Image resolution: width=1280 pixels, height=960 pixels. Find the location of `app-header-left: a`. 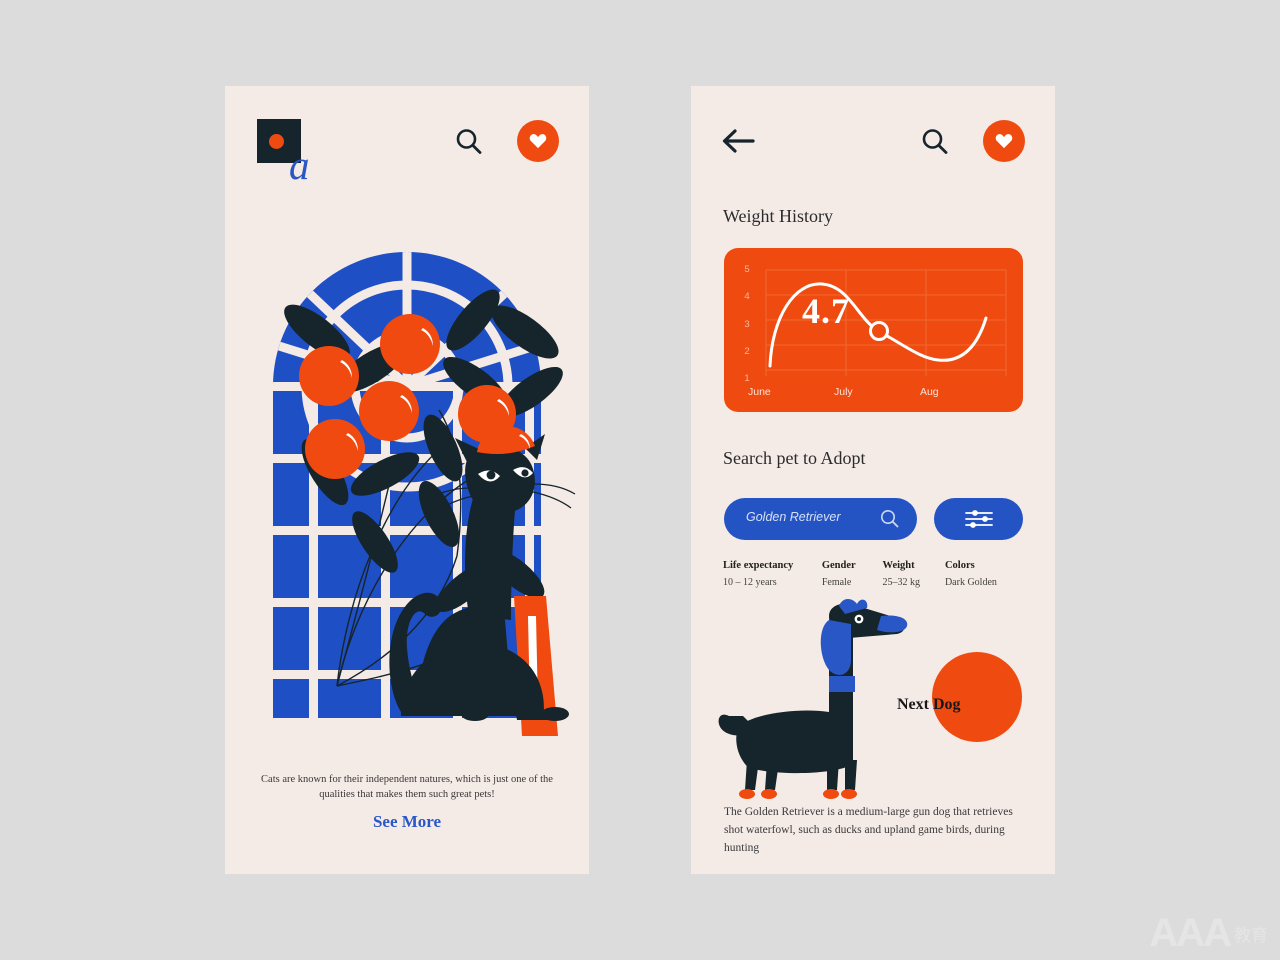

app-header-left: a is located at coordinates (407, 141).